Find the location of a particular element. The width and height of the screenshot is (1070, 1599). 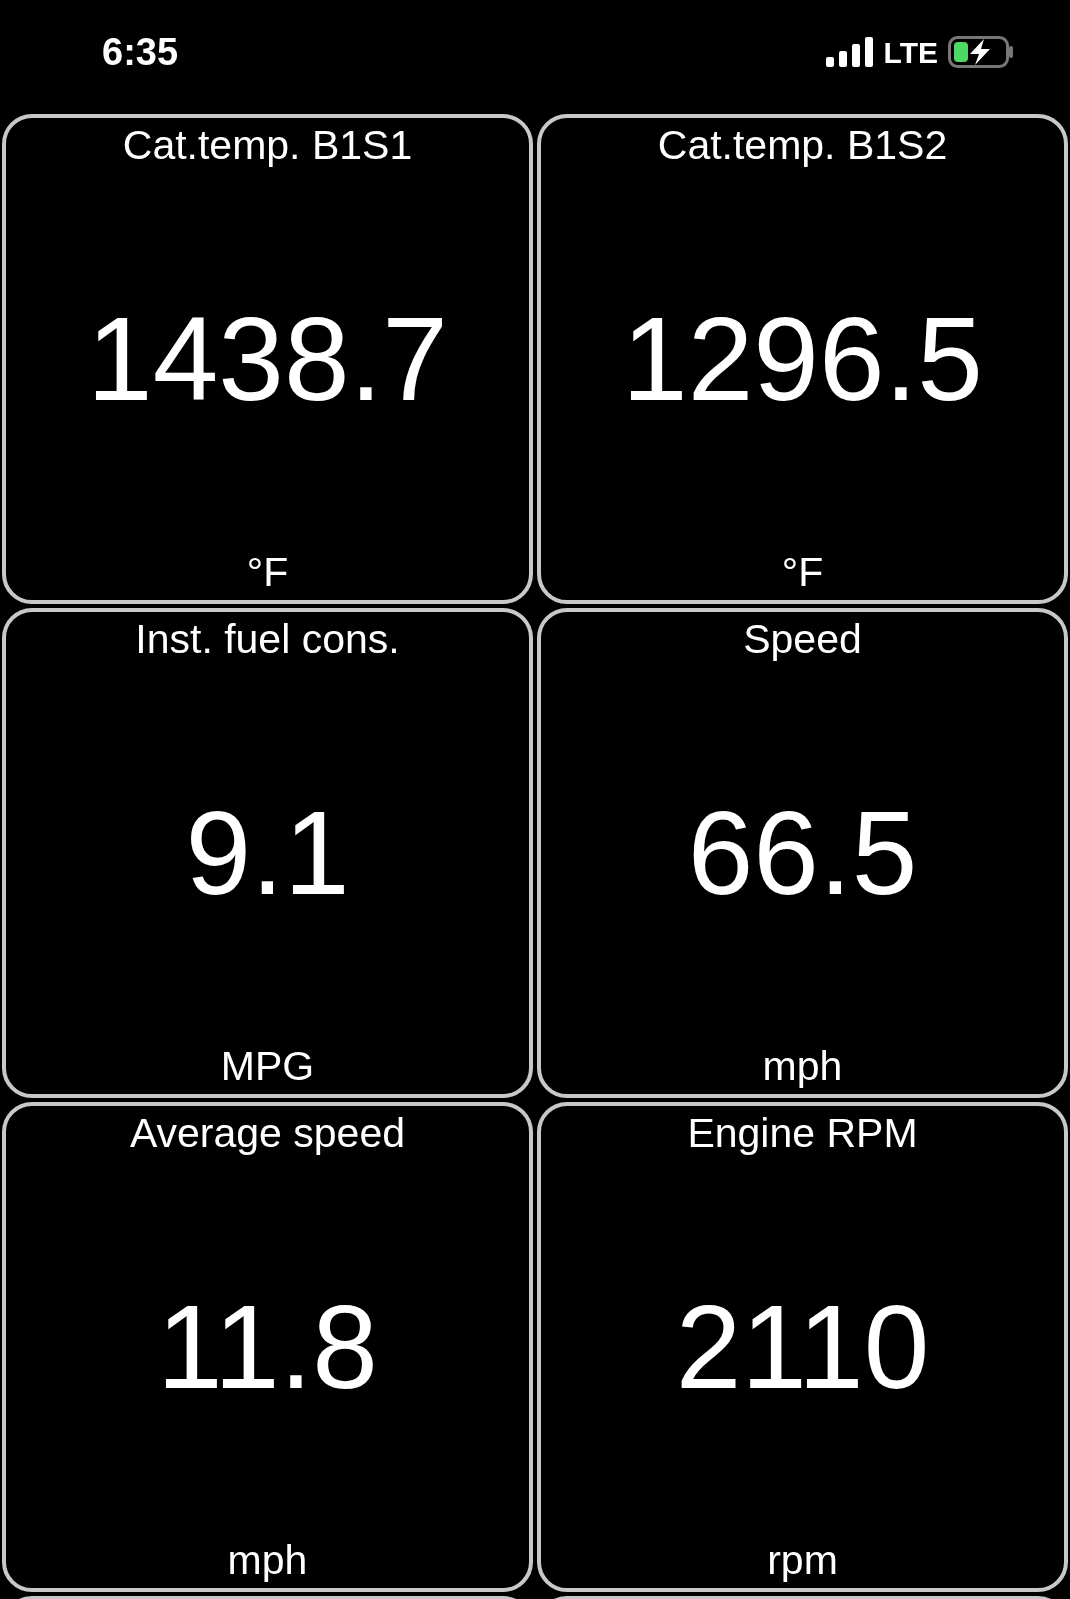

gauge-value: 66.5 is located at coordinates (802, 853).